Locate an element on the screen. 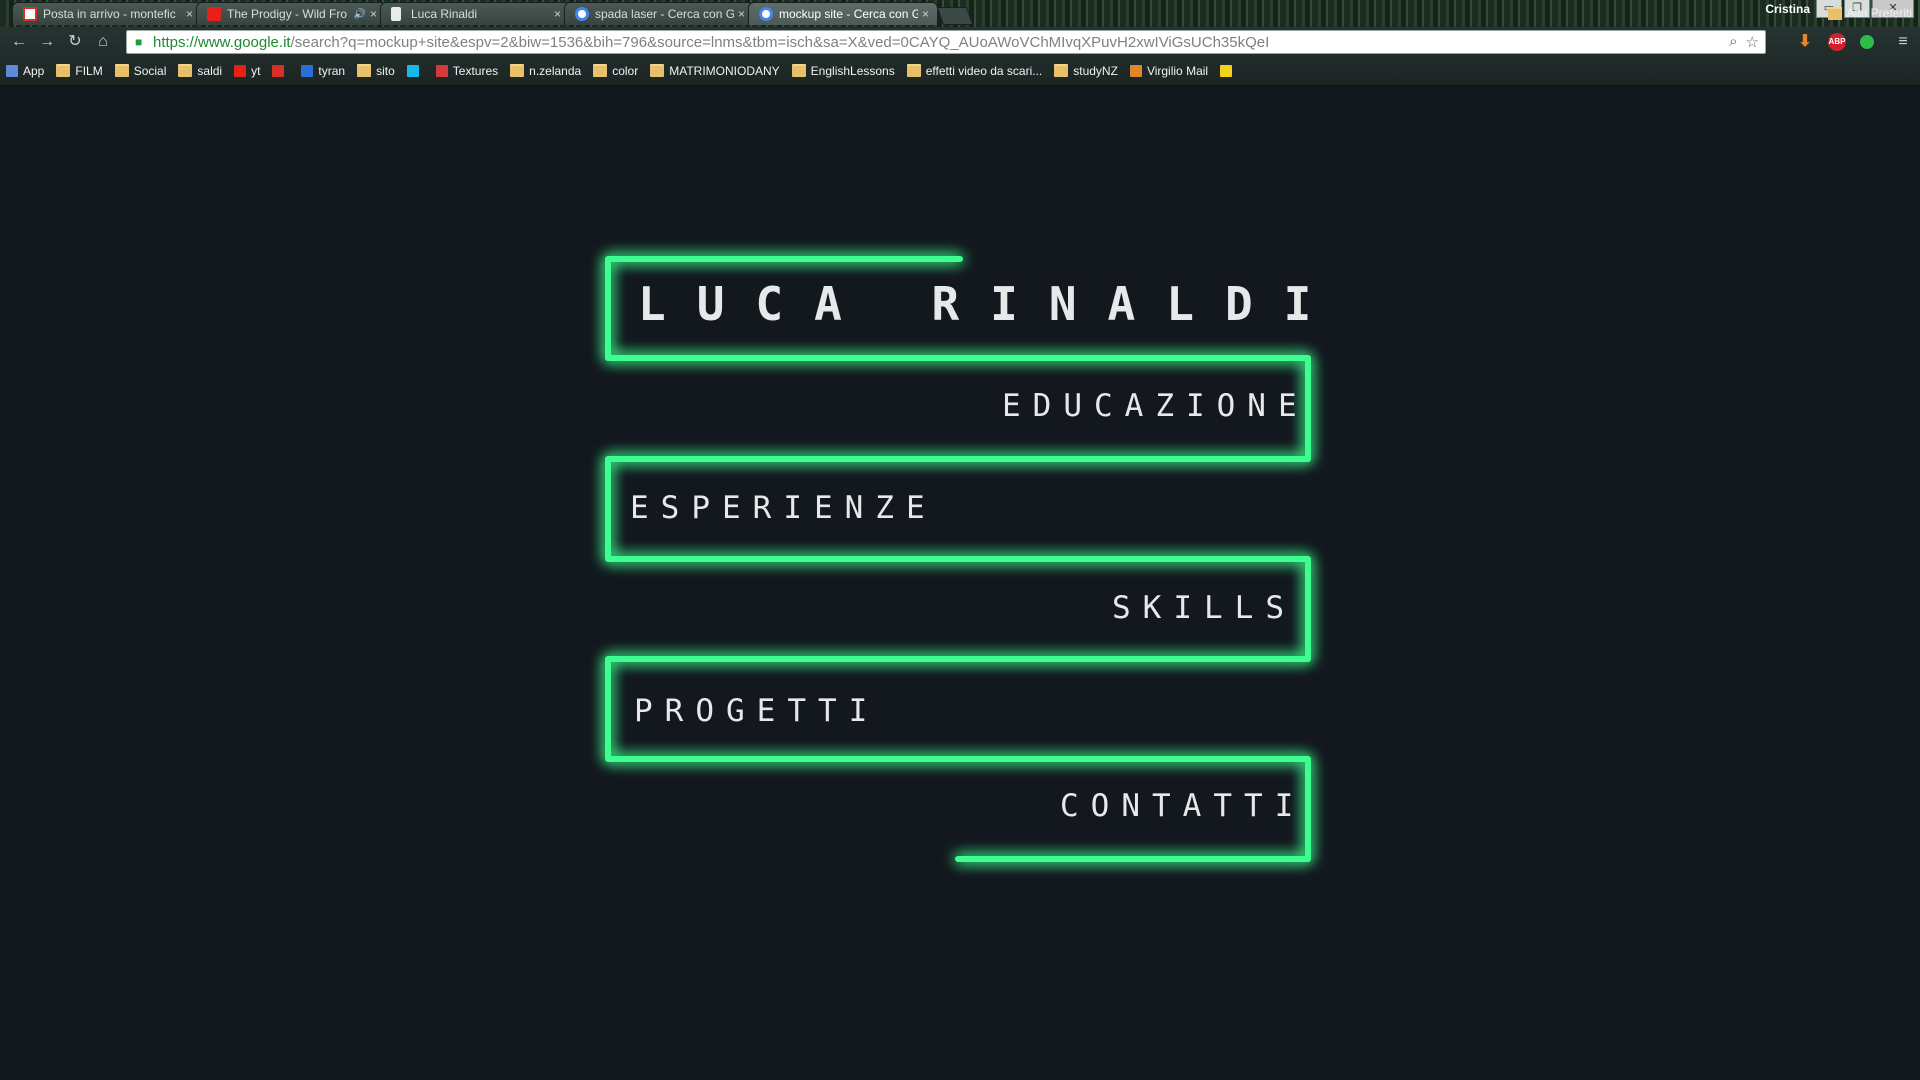 This screenshot has width=1920, height=1080. tab-gmail: Posta in arrivo - montefic × is located at coordinates (107, 13).